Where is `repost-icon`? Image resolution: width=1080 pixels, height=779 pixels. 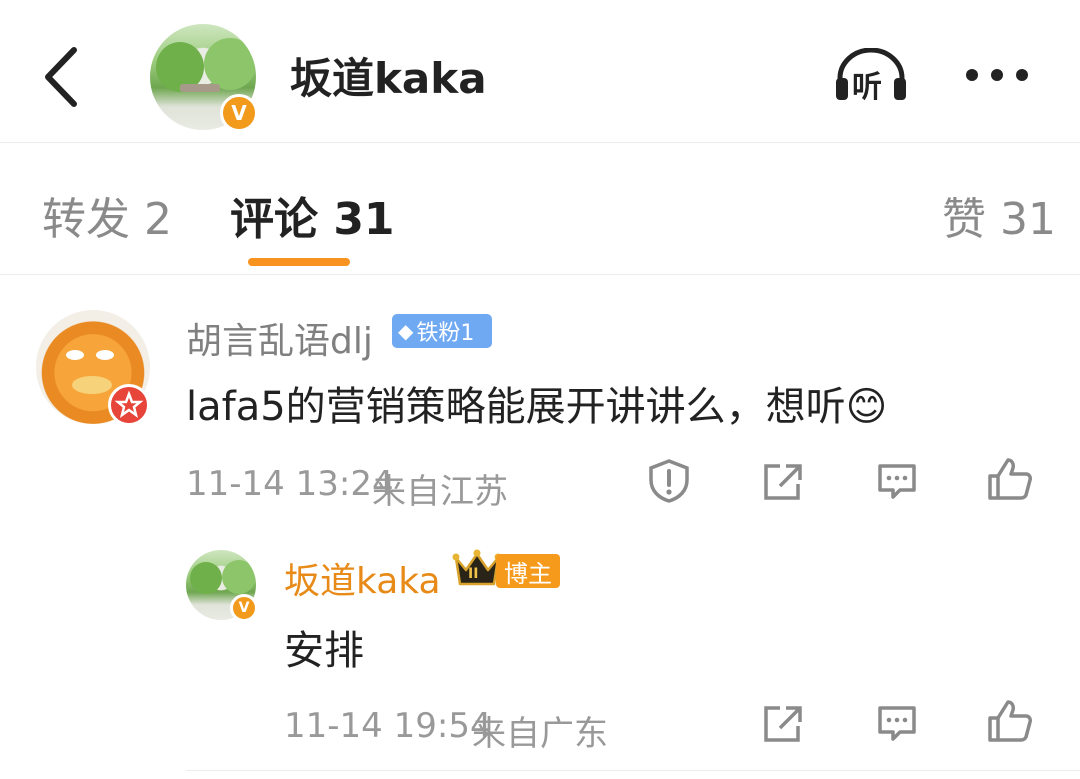
repost-icon is located at coordinates (783, 482).